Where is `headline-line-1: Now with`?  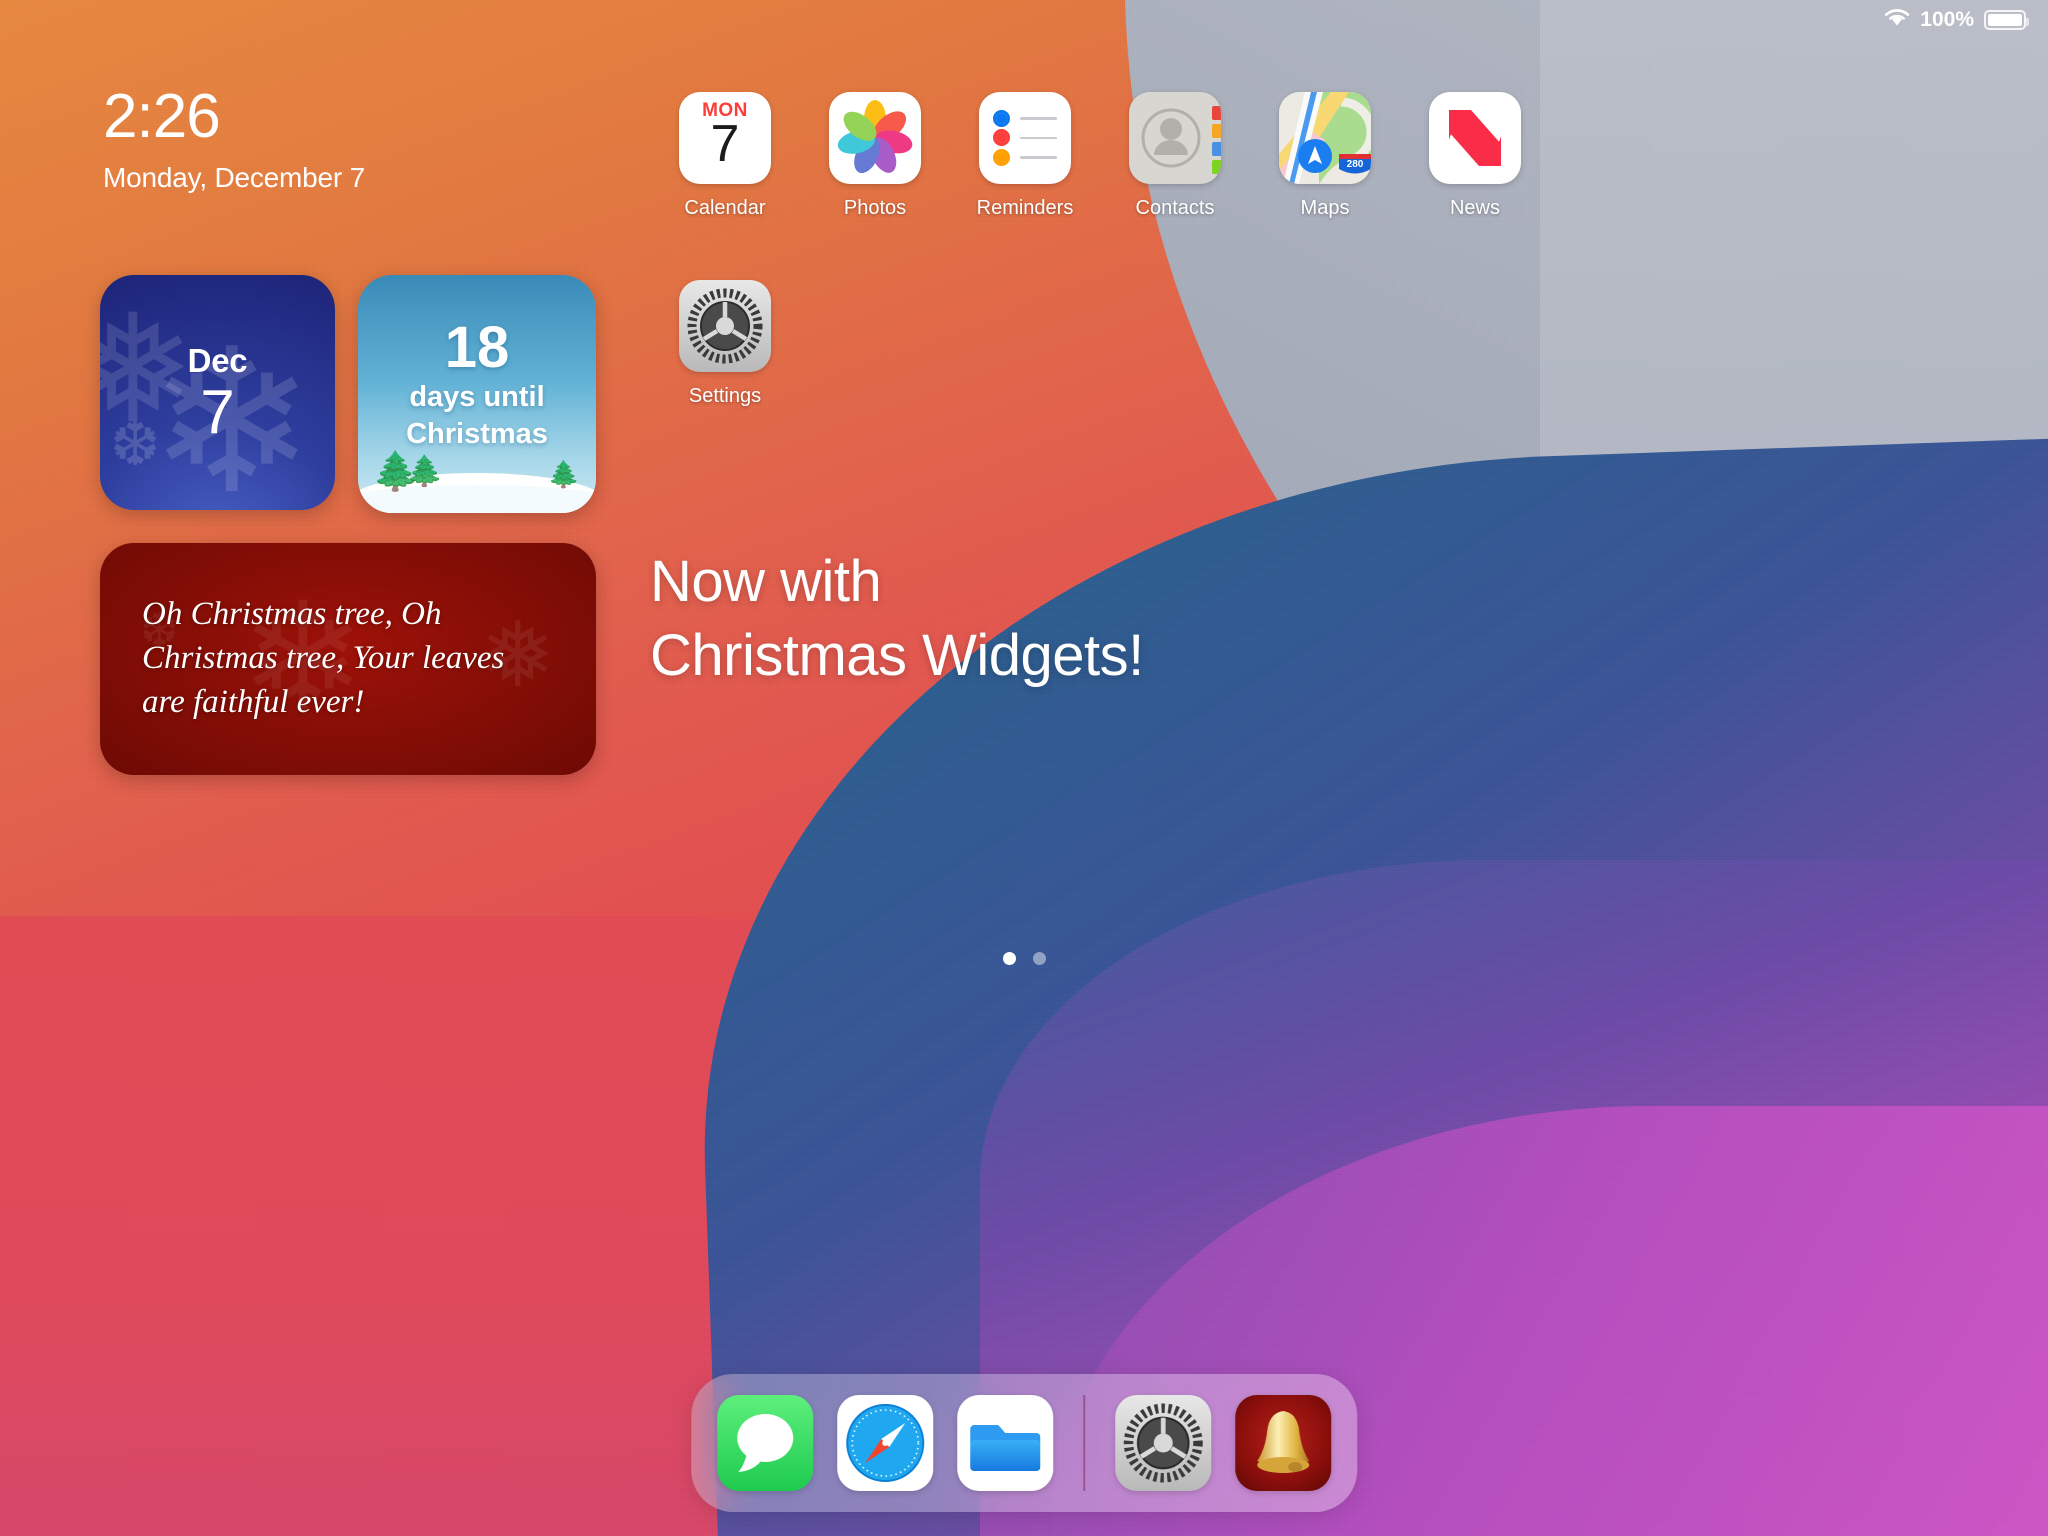 headline-line-1: Now with is located at coordinates (766, 581).